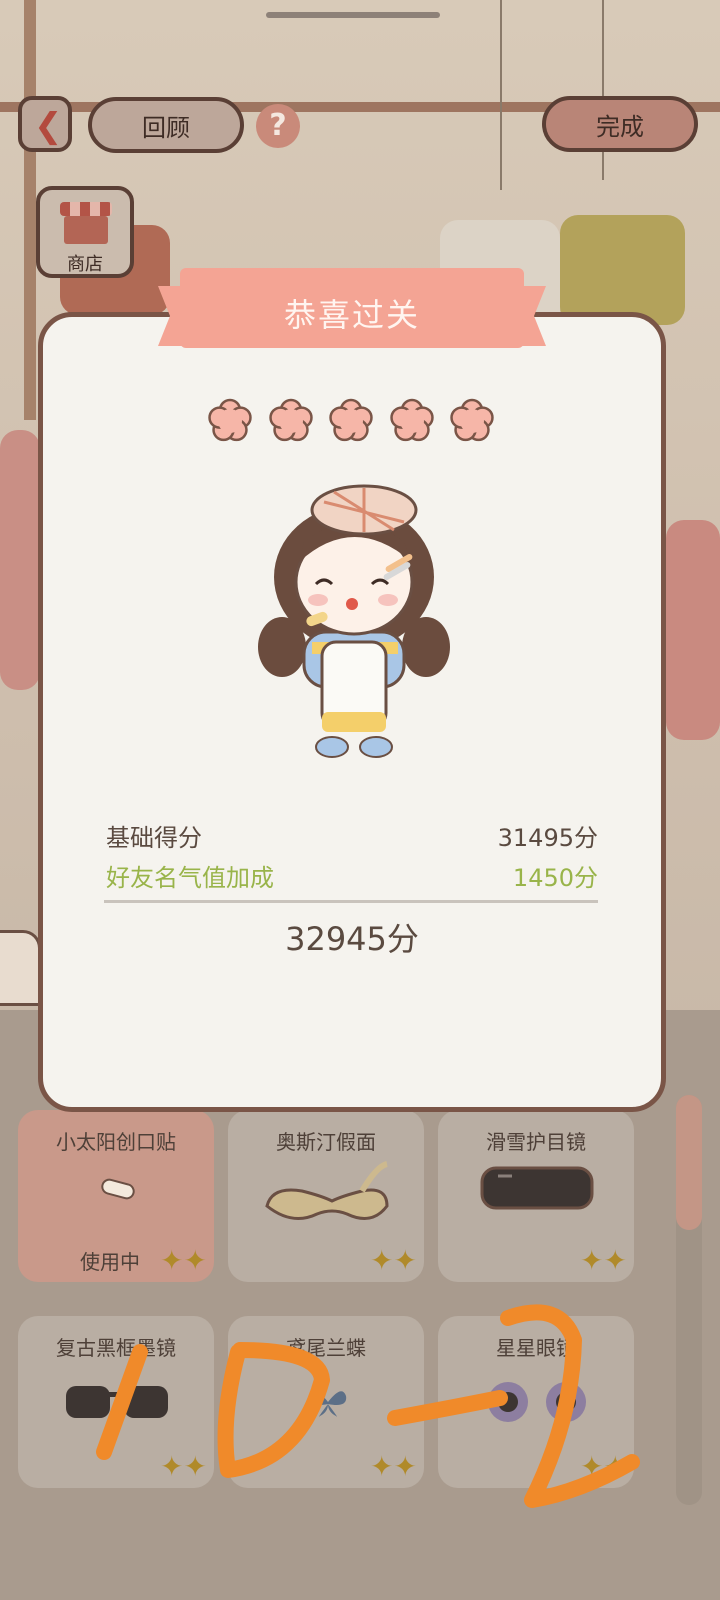 This screenshot has width=720, height=1600. Describe the element at coordinates (689, 1162) in the screenshot. I see `item-scrollbar-thumb` at that location.